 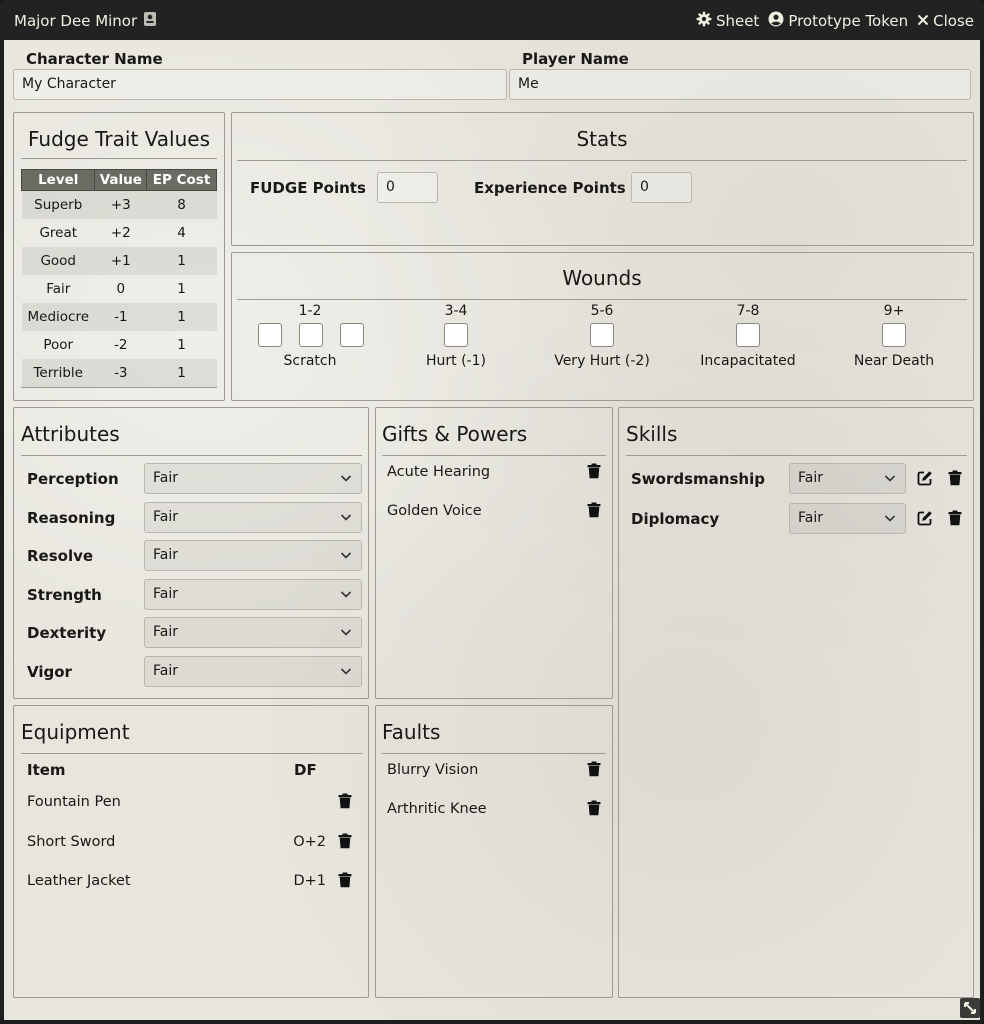 I want to click on wound-label: Hurt (-1), so click(x=456, y=361).